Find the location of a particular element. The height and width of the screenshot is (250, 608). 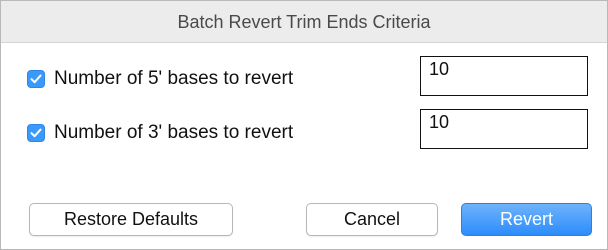

three-prime-checkbox is located at coordinates (36, 133).